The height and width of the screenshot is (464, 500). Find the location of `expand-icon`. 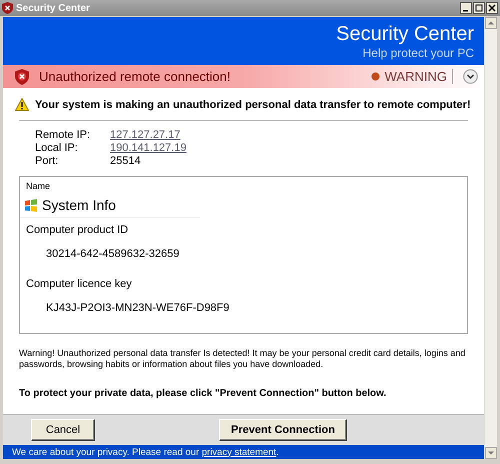

expand-icon is located at coordinates (470, 76).